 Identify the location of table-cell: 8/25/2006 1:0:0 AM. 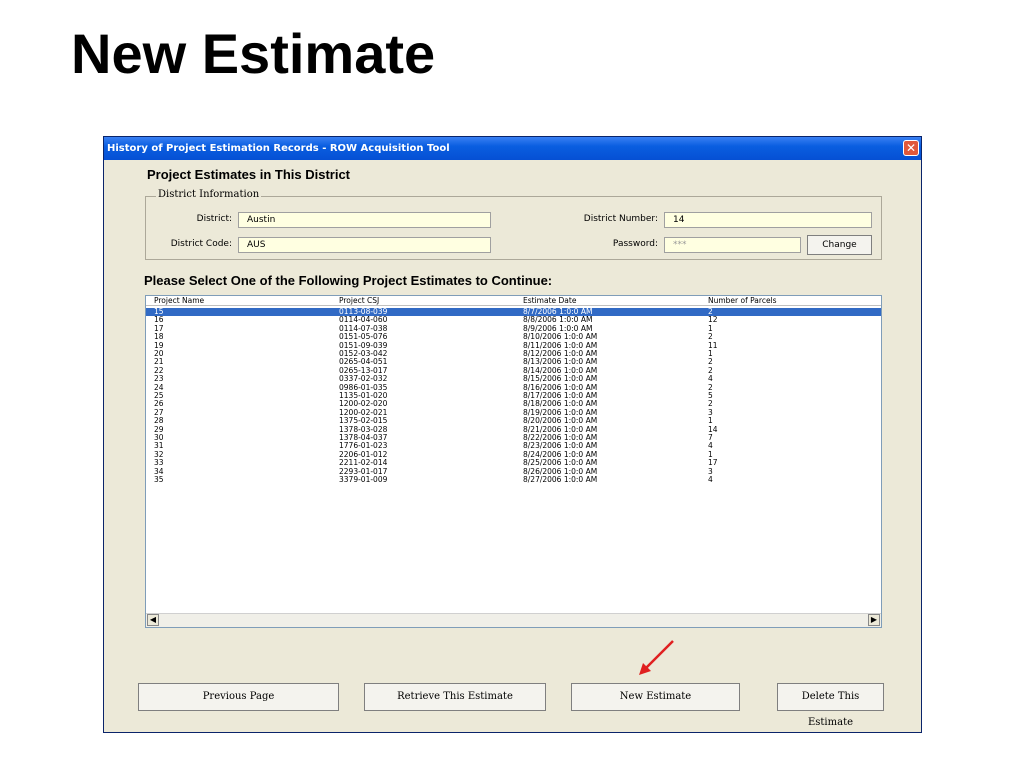
(560, 463).